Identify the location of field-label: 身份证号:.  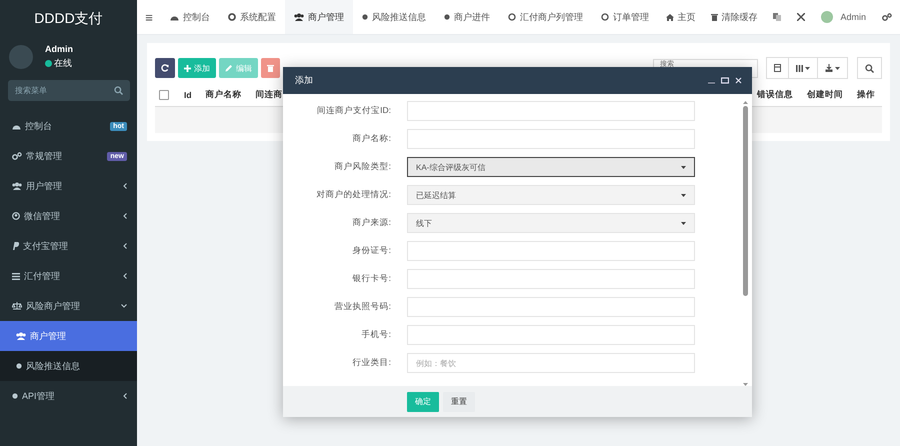
(372, 251).